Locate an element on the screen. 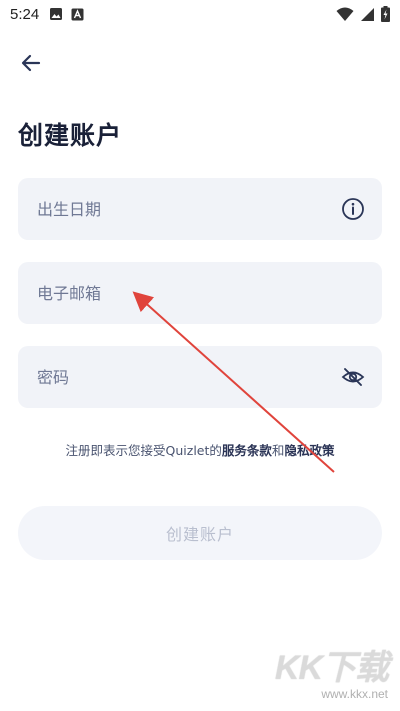  battery-charging-icon is located at coordinates (385, 14).